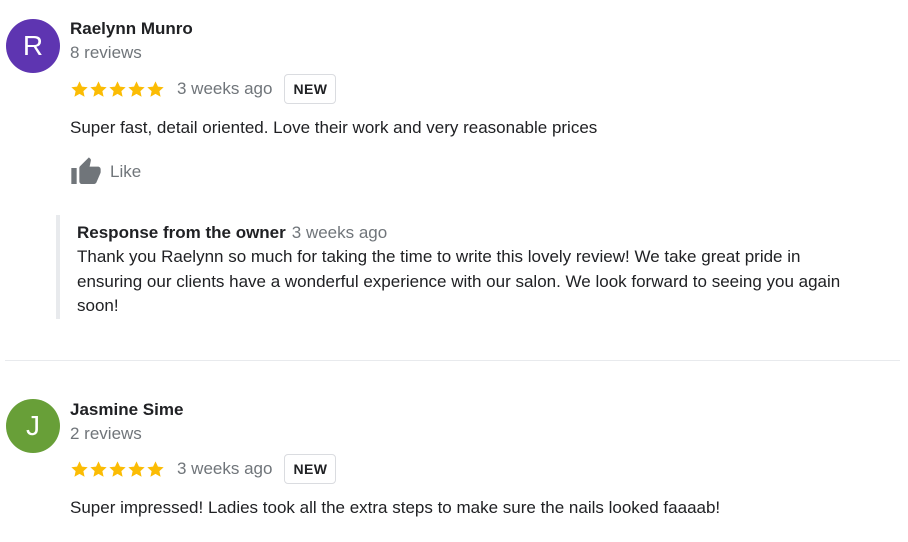  I want to click on reviewer-name: Jasmine Sime, so click(470, 410).